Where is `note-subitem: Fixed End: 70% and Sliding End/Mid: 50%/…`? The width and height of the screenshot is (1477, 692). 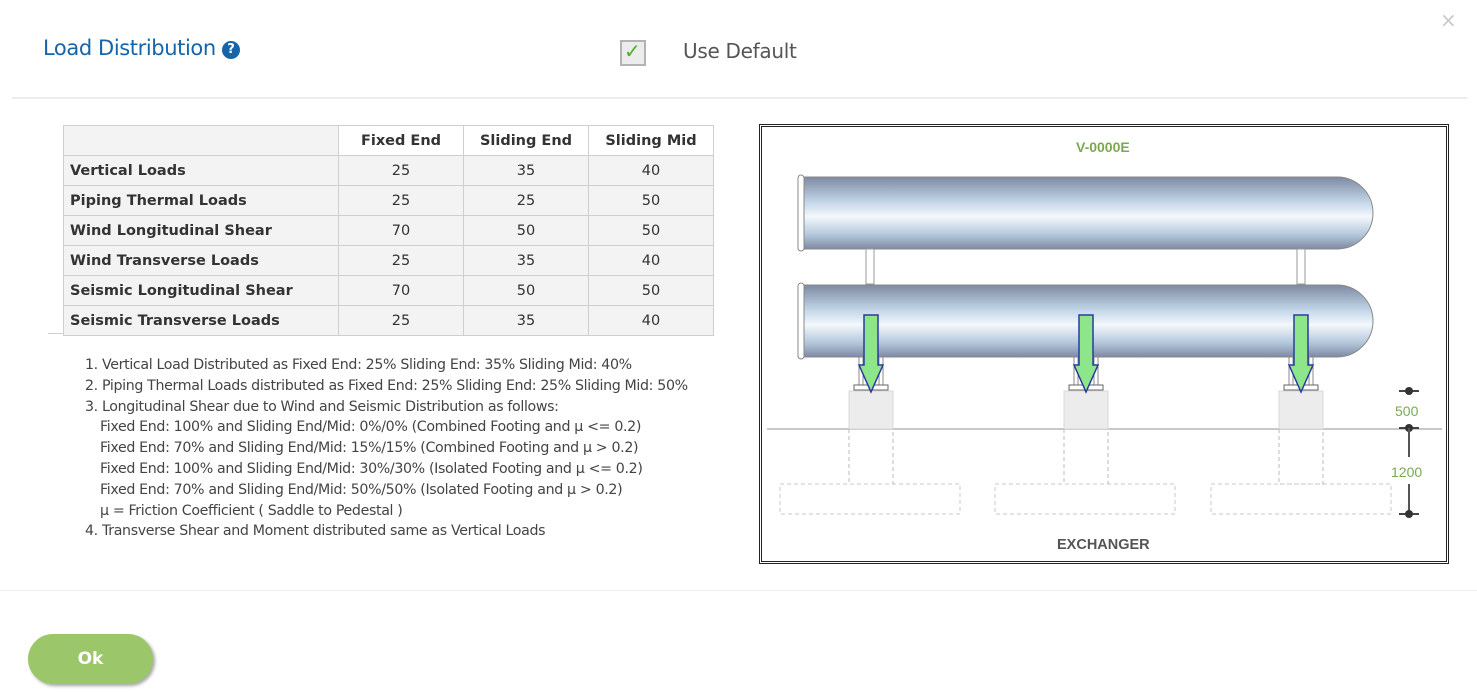 note-subitem: Fixed End: 70% and Sliding End/Mid: 50%/… is located at coordinates (361, 489).